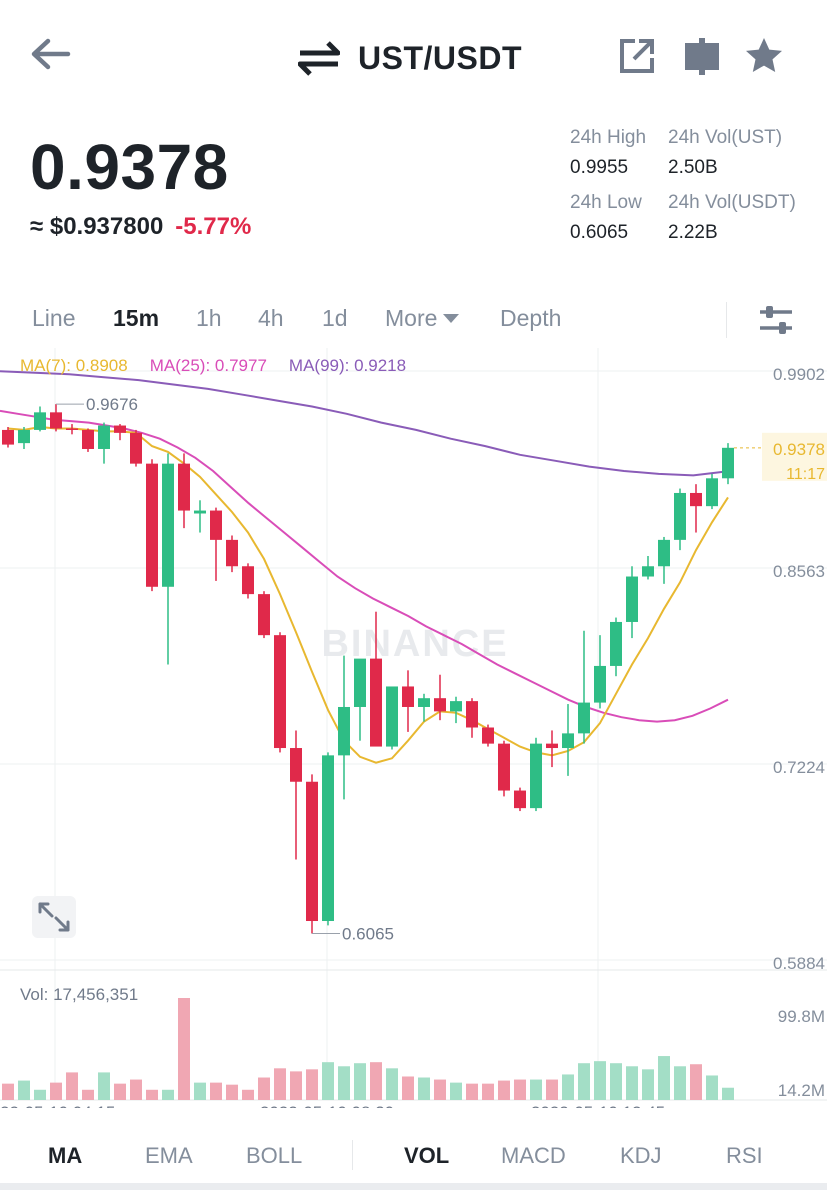  I want to click on high-value: 0.9955, so click(599, 167).